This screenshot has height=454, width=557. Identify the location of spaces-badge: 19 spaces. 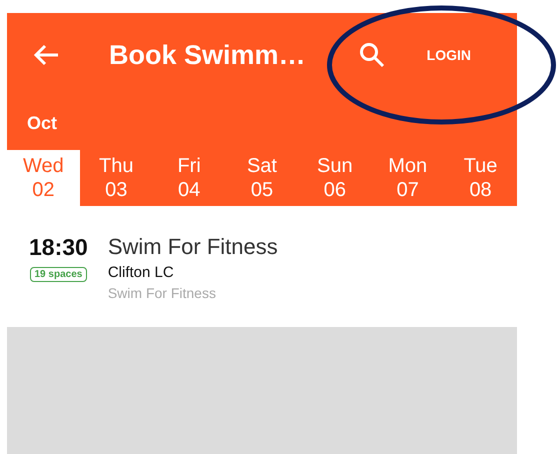
(59, 274).